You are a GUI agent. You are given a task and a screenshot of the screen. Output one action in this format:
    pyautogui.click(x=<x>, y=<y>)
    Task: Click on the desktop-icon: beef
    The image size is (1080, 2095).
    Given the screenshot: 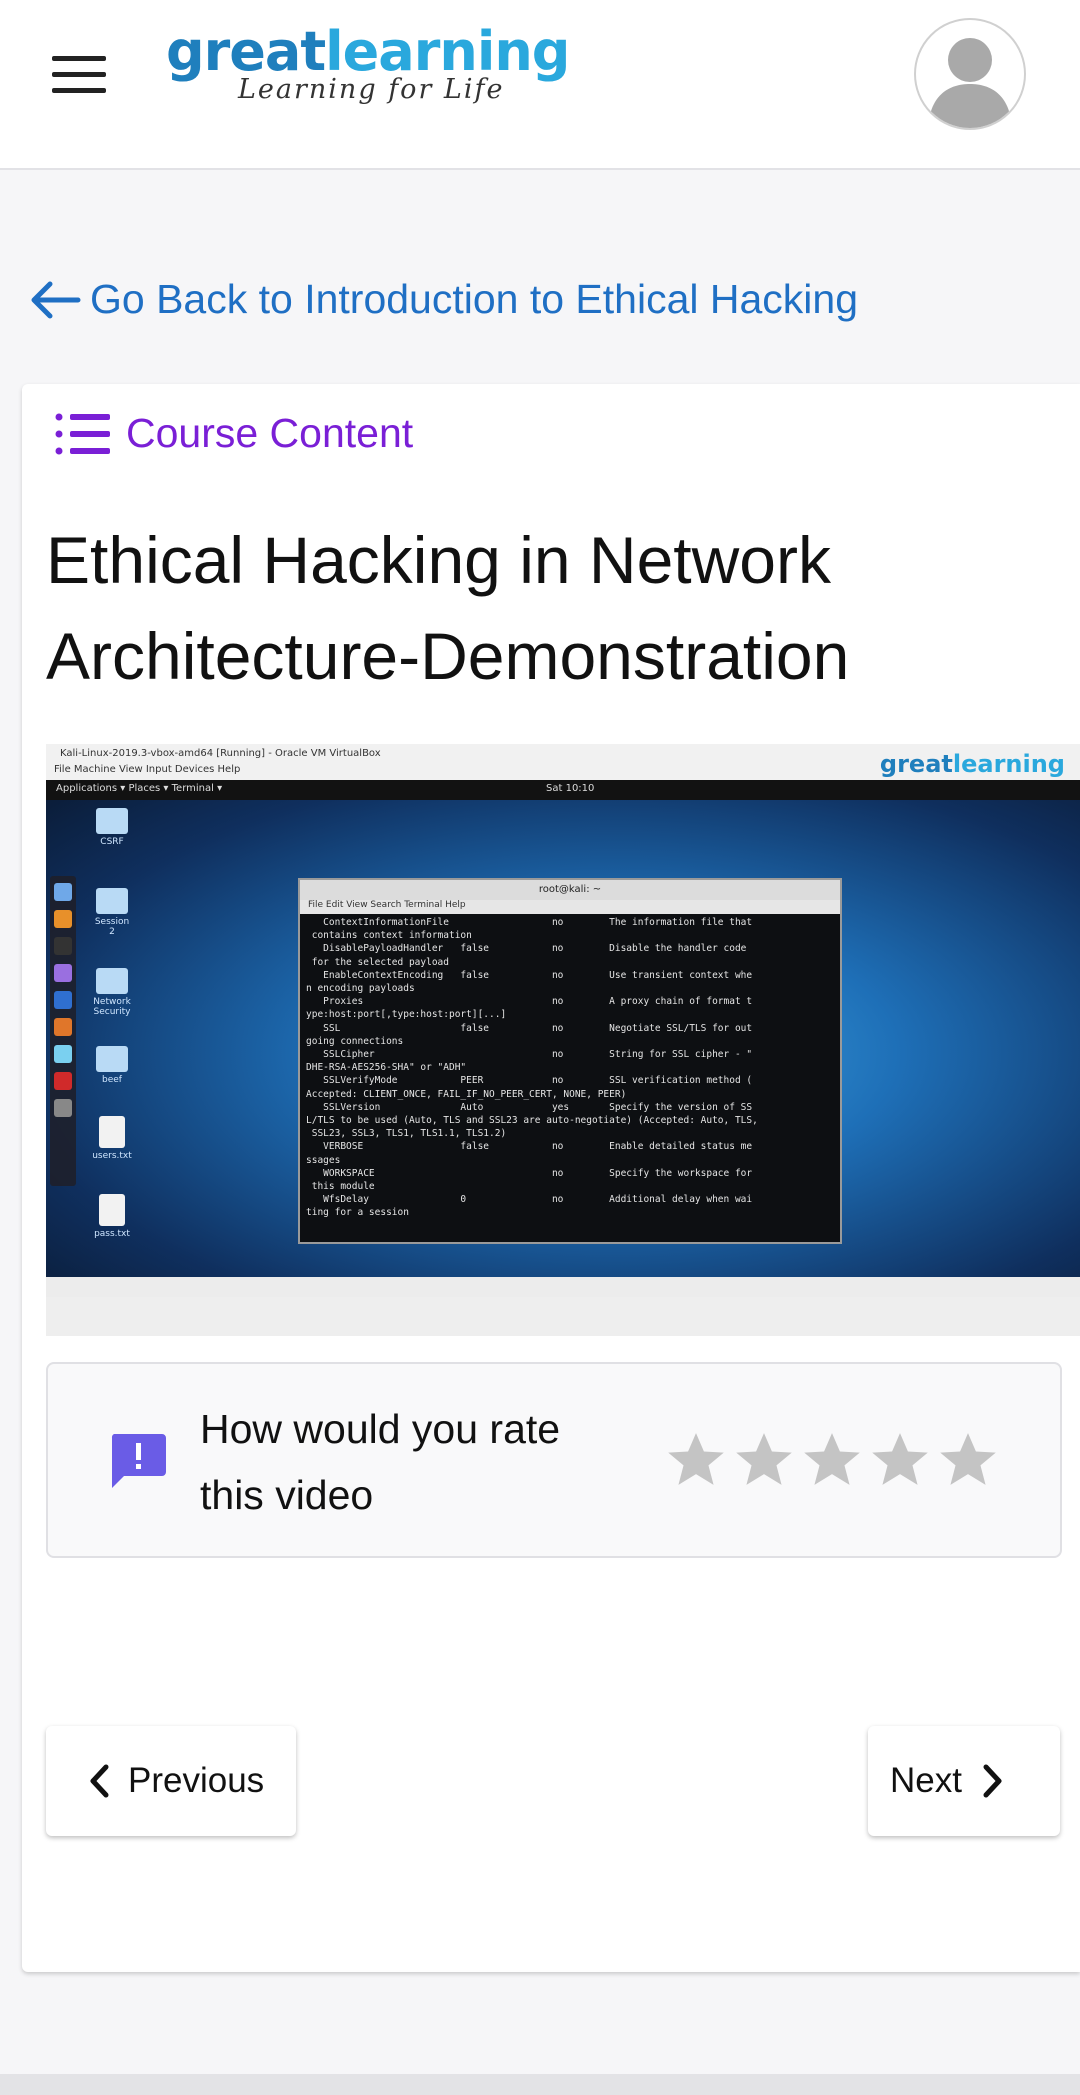 What is the action you would take?
    pyautogui.click(x=112, y=1065)
    